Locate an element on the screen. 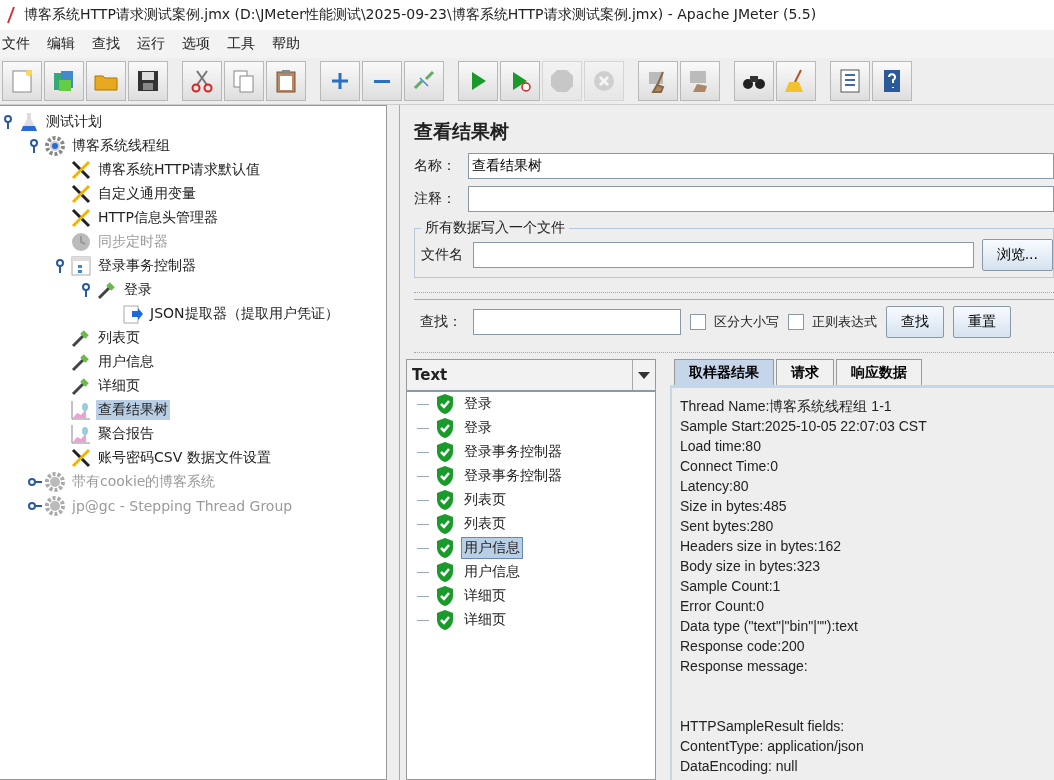  minus-icon is located at coordinates (382, 81).